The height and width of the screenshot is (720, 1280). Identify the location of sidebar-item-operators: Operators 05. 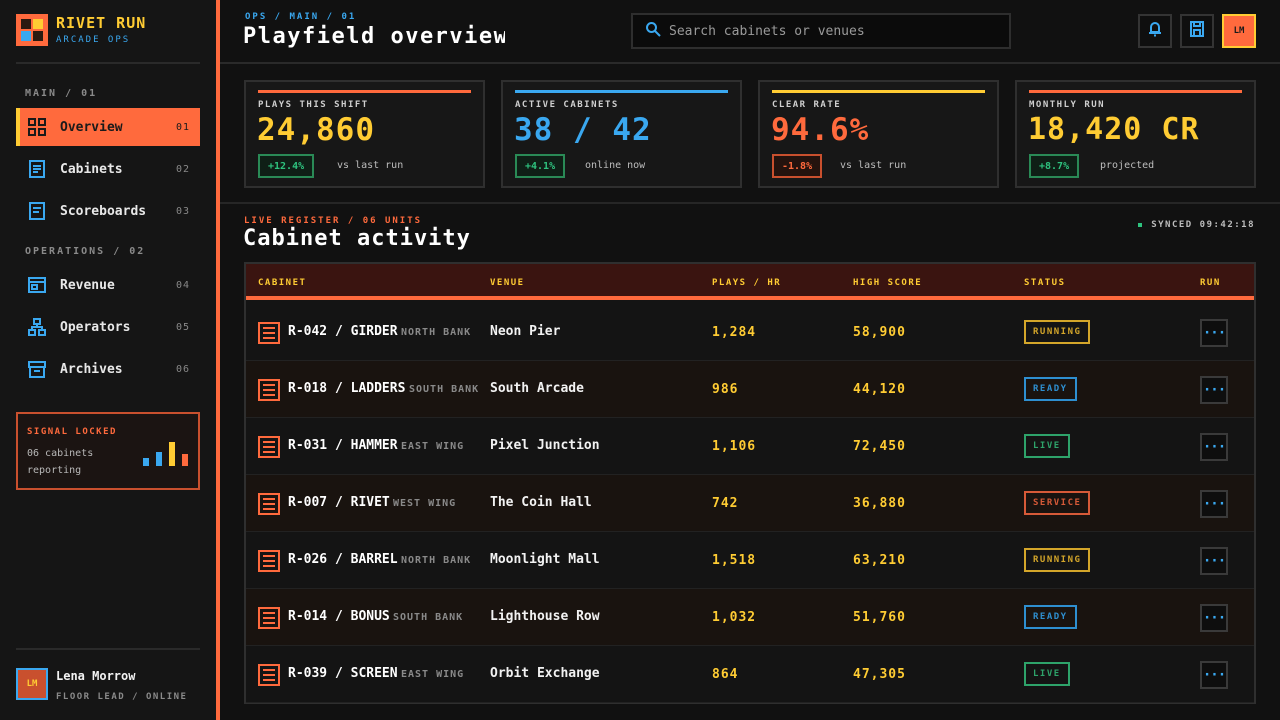
(108, 327).